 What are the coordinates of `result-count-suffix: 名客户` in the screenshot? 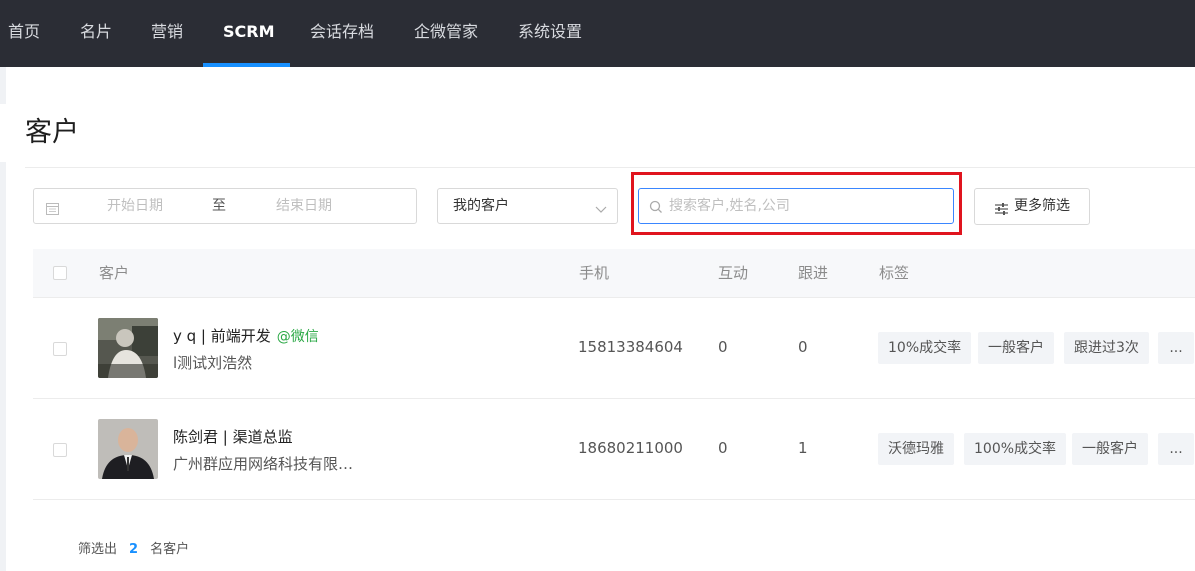 It's located at (170, 549).